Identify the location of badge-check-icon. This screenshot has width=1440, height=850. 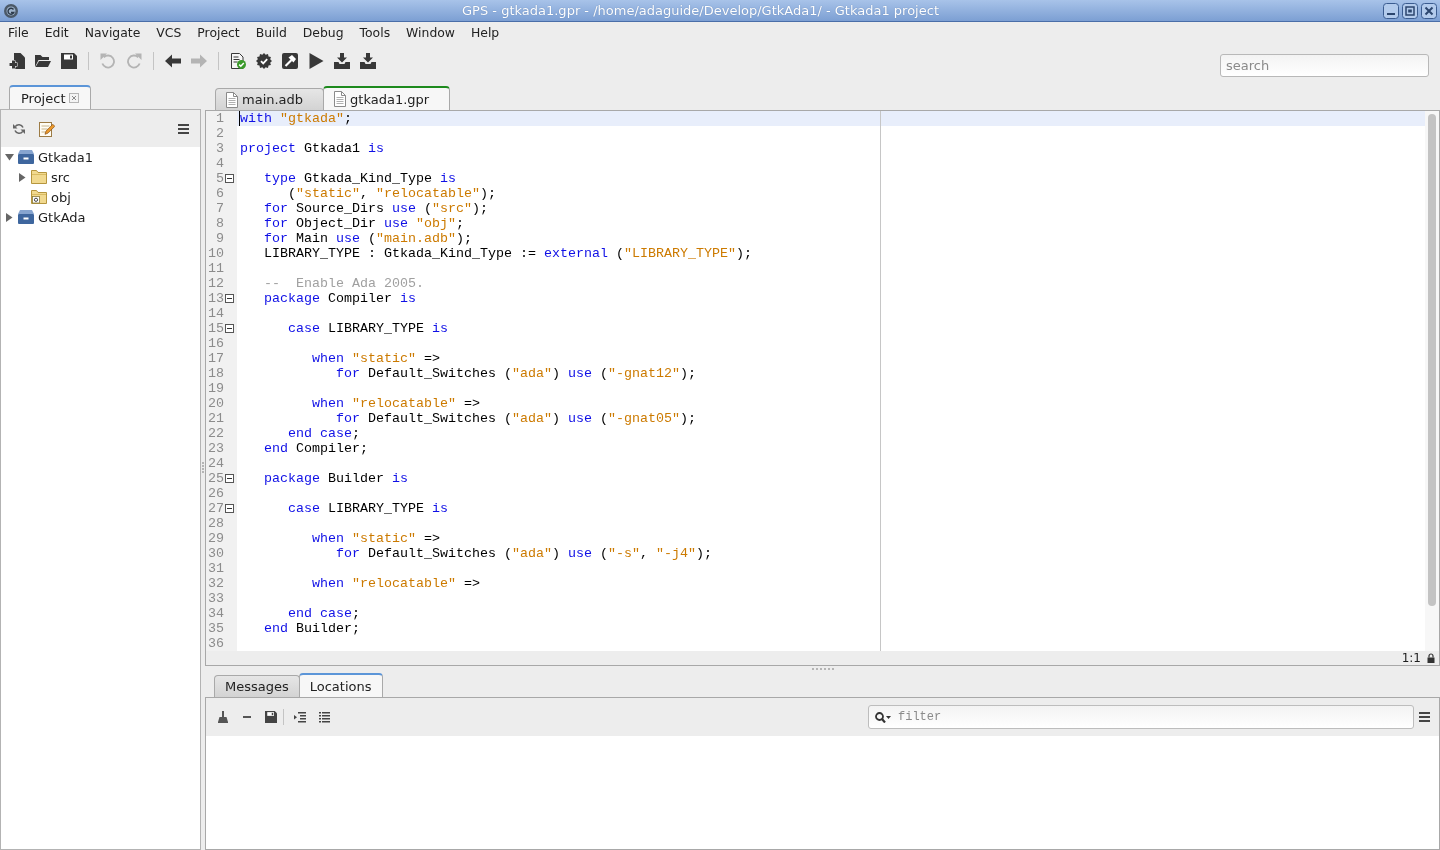
(264, 61).